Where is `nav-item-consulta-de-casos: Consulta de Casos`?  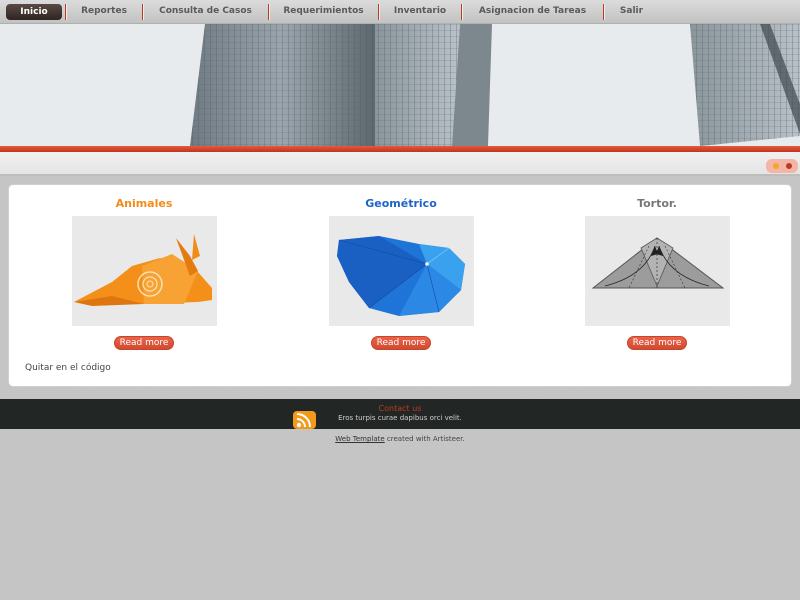
nav-item-consulta-de-casos: Consulta de Casos is located at coordinates (205, 11).